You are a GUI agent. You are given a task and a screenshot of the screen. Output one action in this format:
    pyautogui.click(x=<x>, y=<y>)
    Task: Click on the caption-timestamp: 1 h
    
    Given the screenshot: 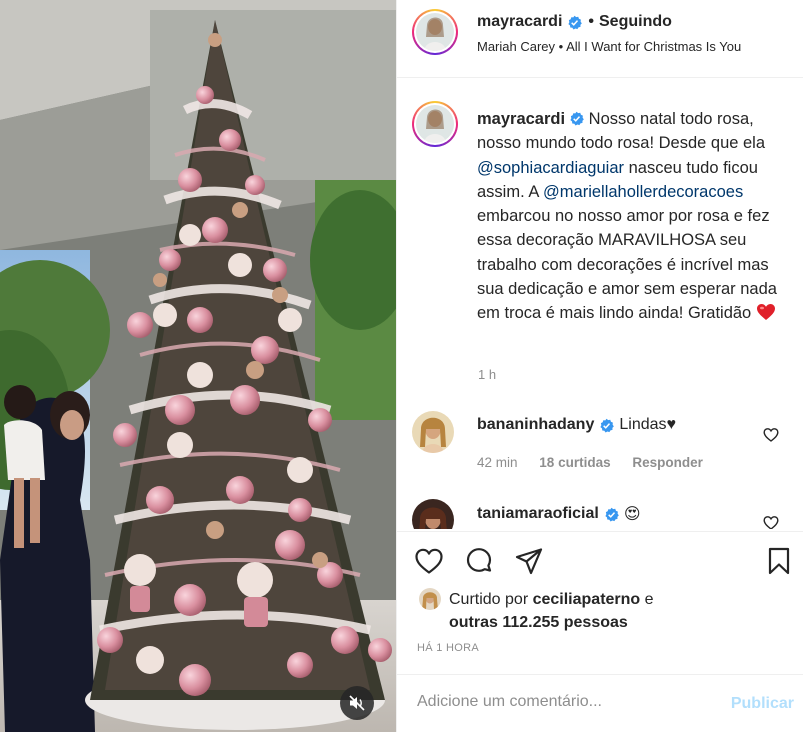 What is the action you would take?
    pyautogui.click(x=487, y=374)
    